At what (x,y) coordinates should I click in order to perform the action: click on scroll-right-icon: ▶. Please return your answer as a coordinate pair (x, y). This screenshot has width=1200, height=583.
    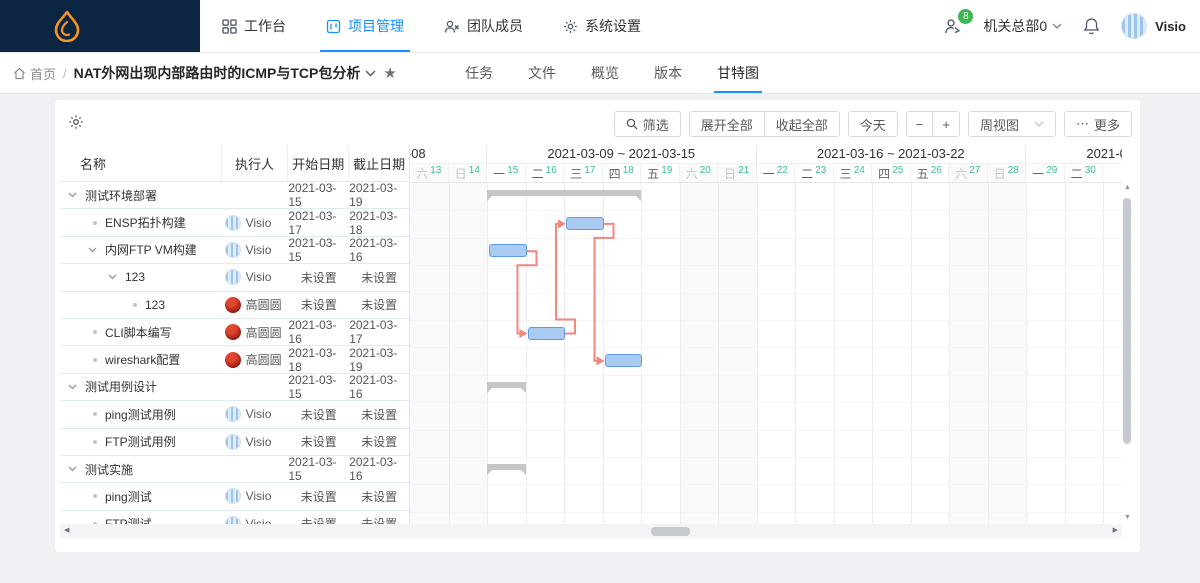
    Looking at the image, I should click on (1115, 531).